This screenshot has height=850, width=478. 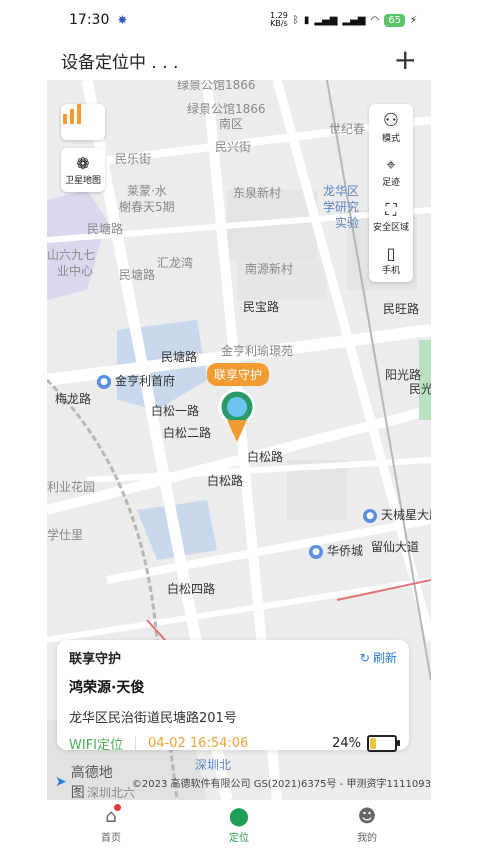 I want to click on map-label: ● 金亨利首府, so click(x=136, y=380).